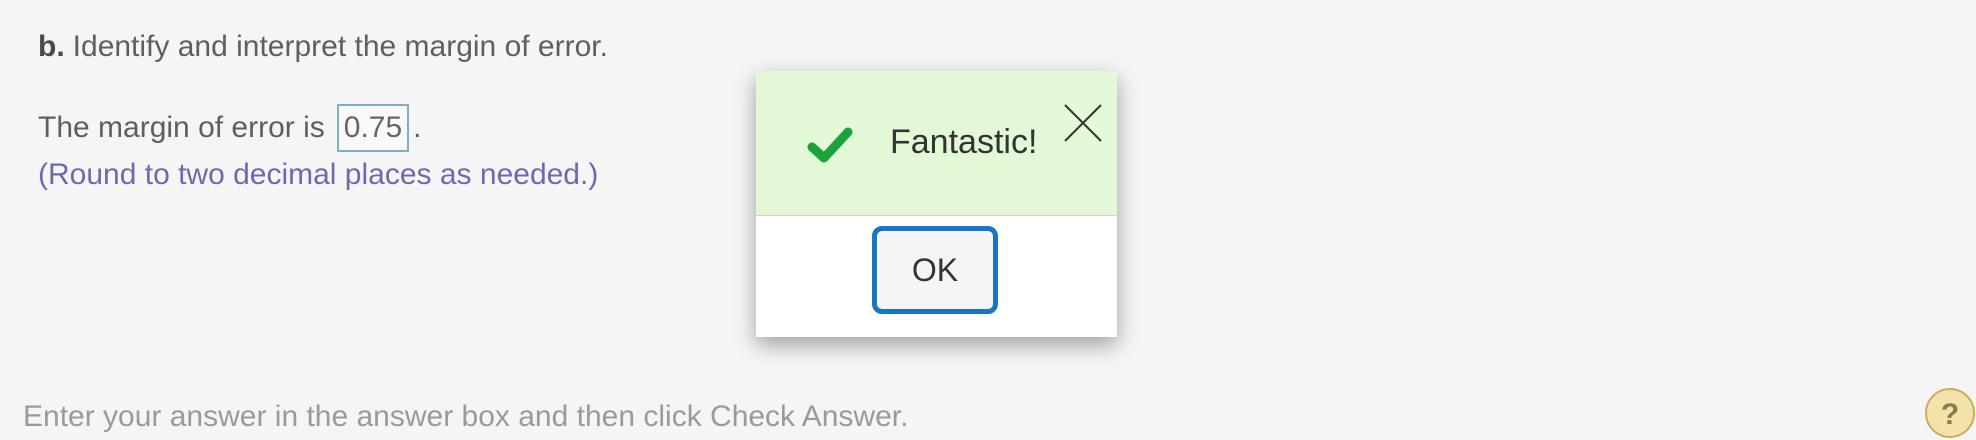 The image size is (1976, 440). What do you see at coordinates (1950, 413) in the screenshot?
I see `help-button: ?` at bounding box center [1950, 413].